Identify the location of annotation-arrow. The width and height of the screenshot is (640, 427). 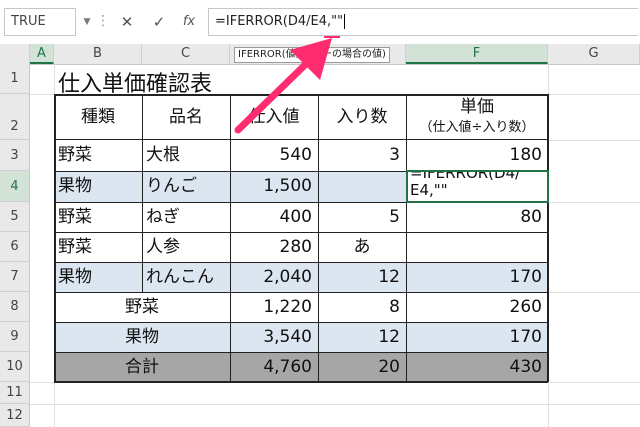
(283, 86).